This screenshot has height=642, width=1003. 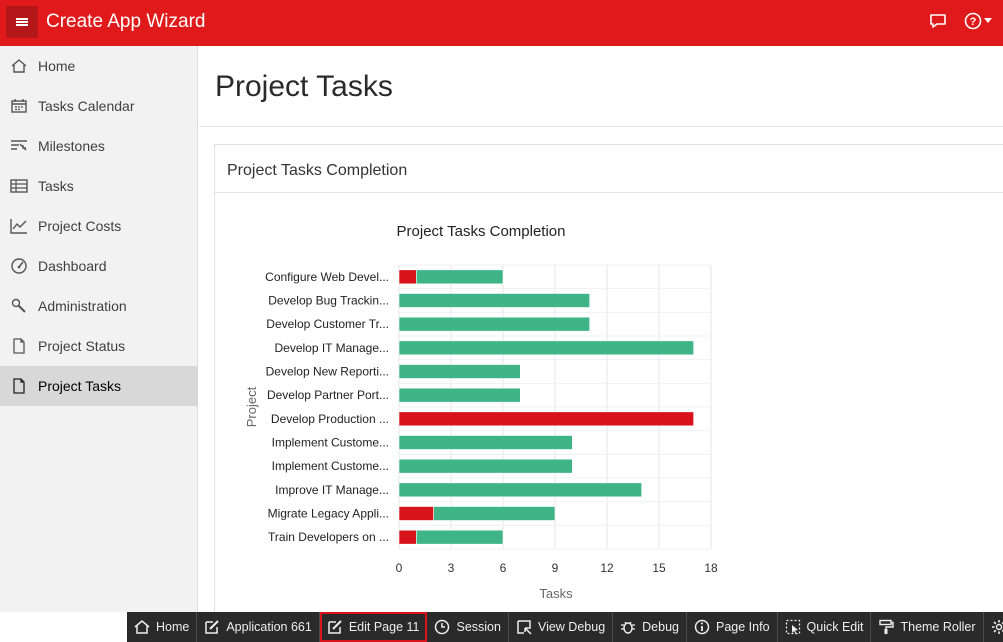 I want to click on sidebar-item-milestones: Milestones, so click(x=99, y=146).